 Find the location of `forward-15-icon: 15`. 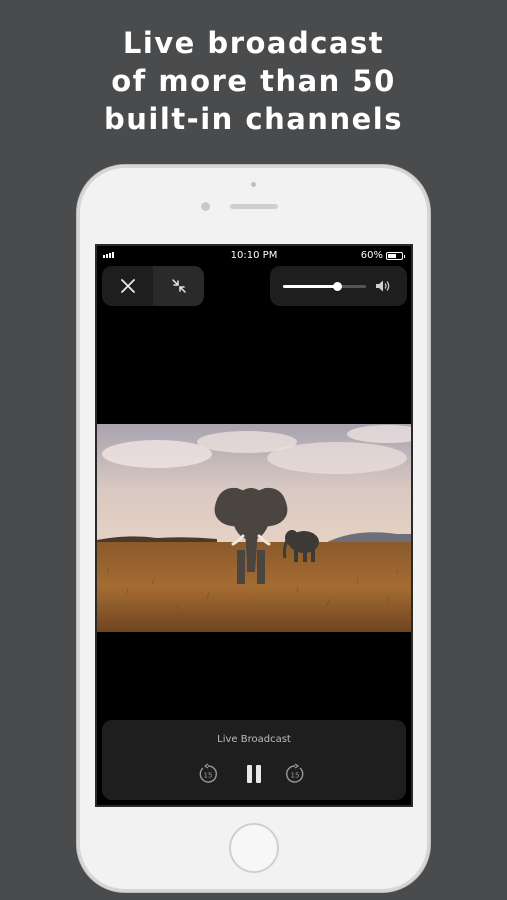

forward-15-icon: 15 is located at coordinates (295, 773).